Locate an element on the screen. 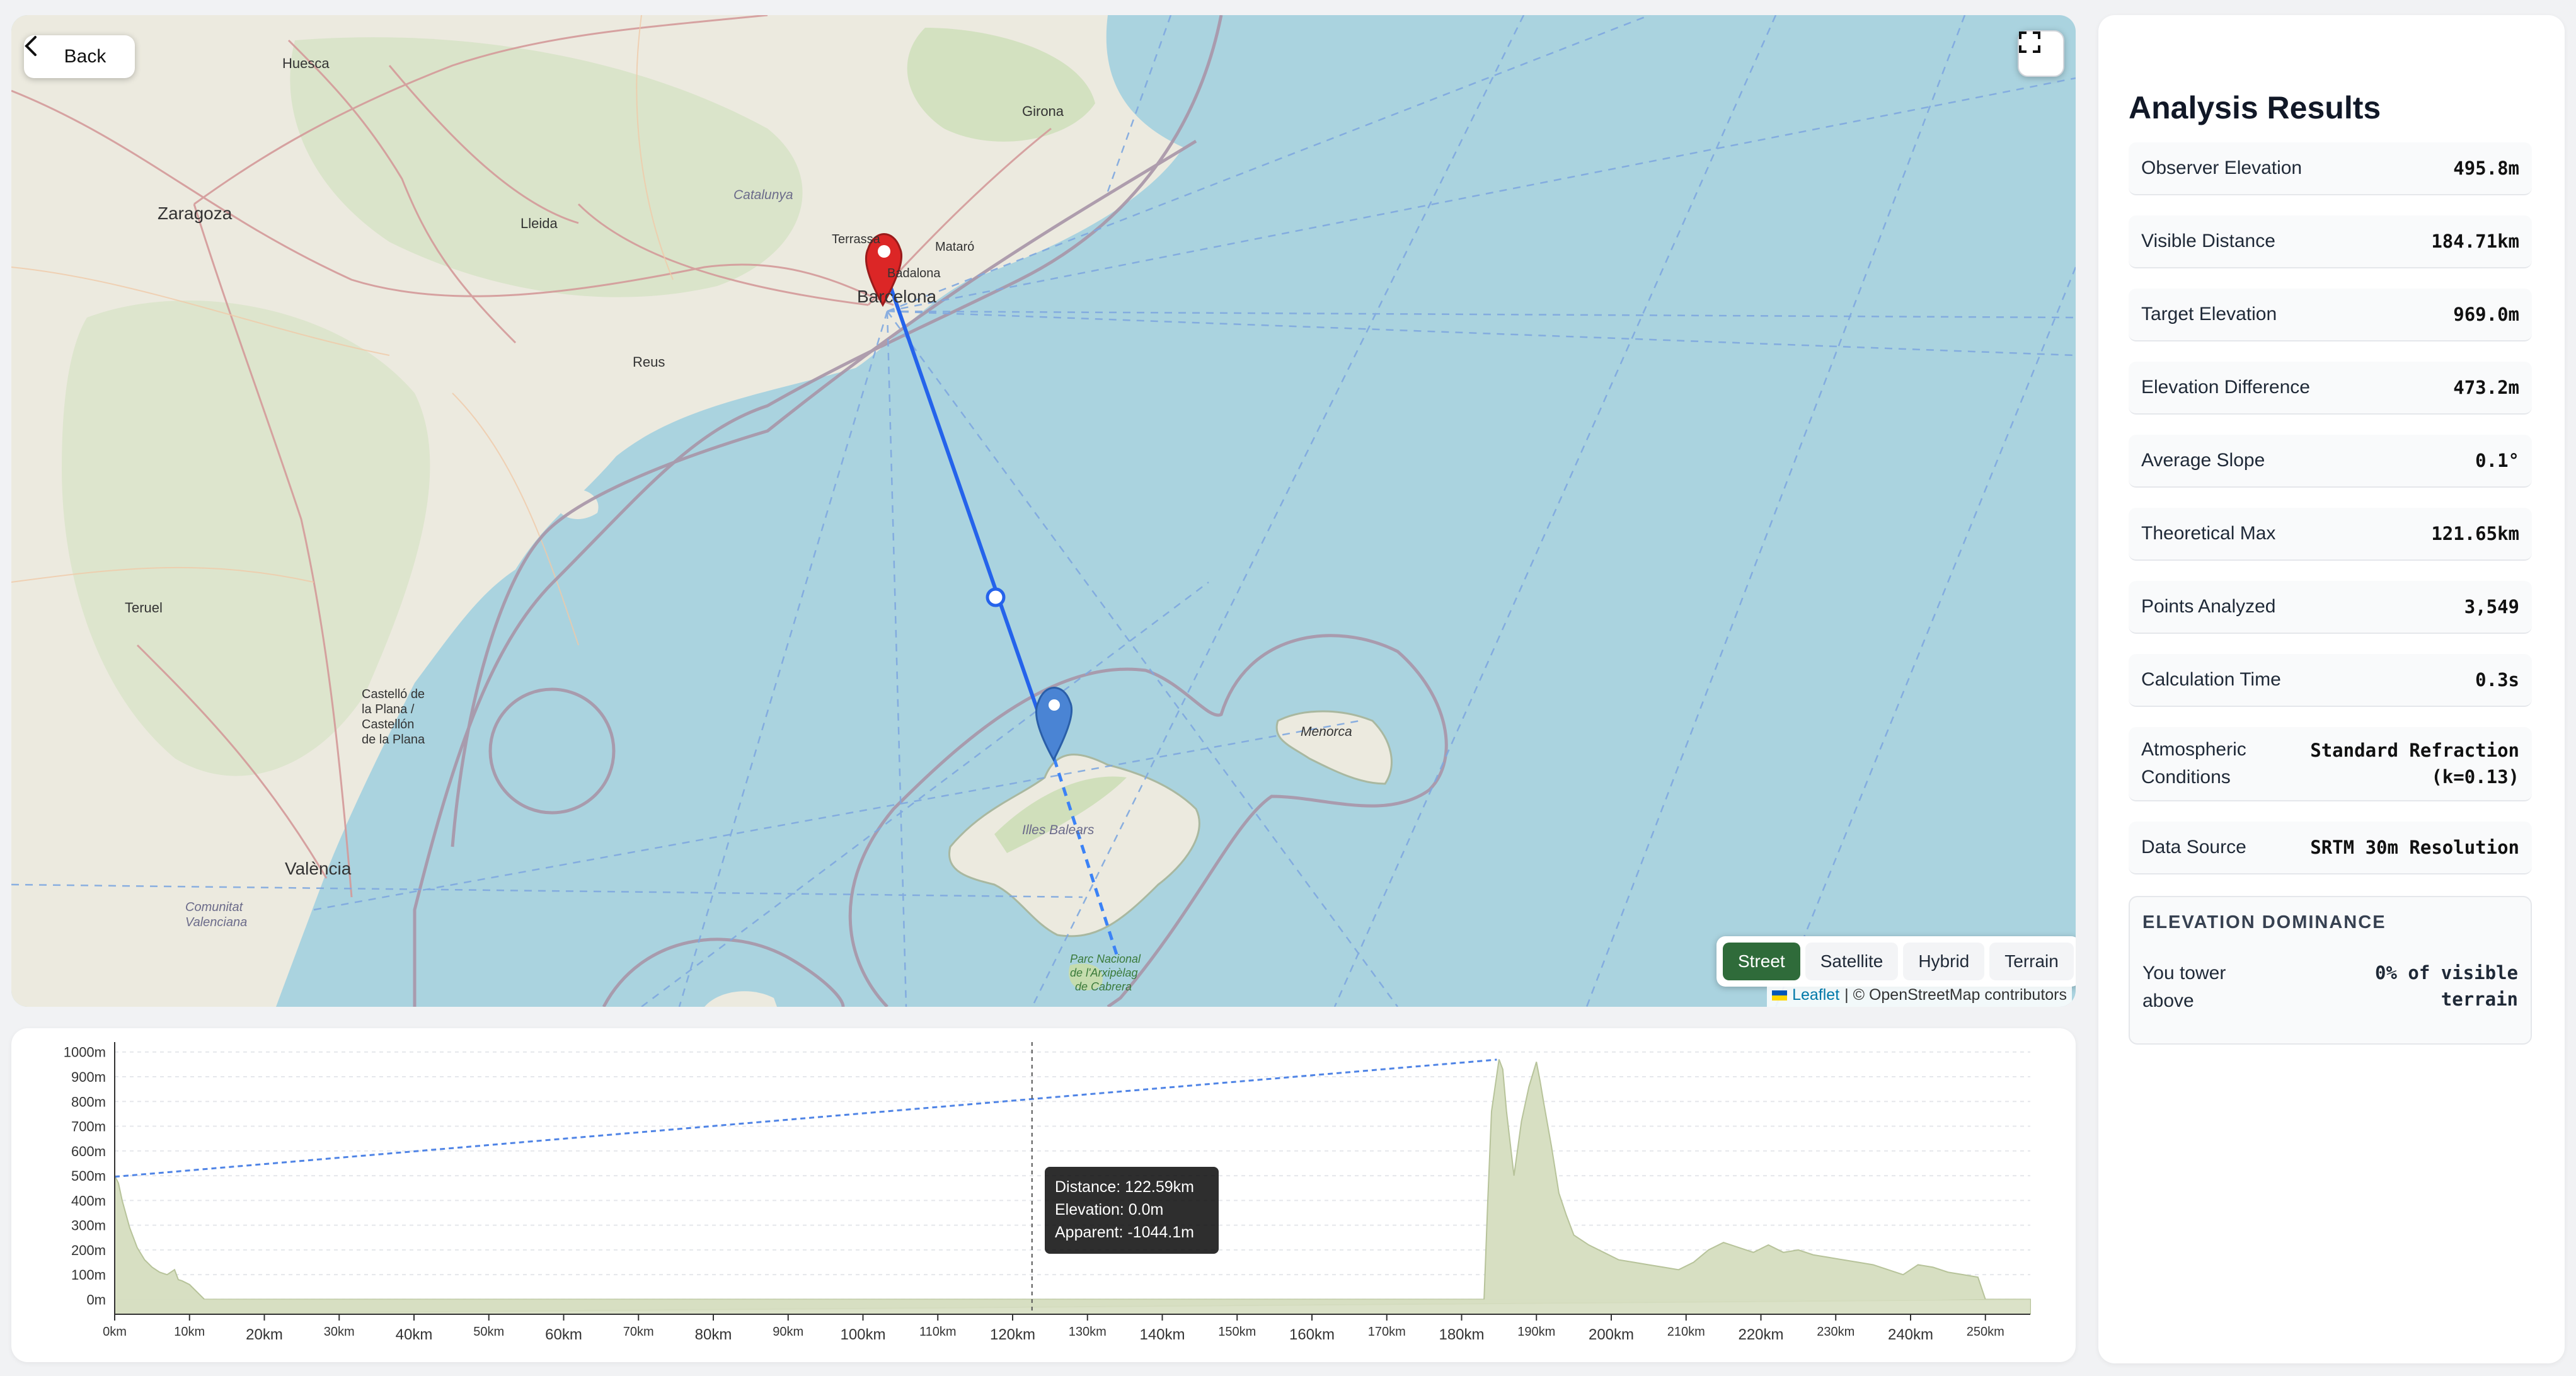  island-ibiza is located at coordinates (740, 999).